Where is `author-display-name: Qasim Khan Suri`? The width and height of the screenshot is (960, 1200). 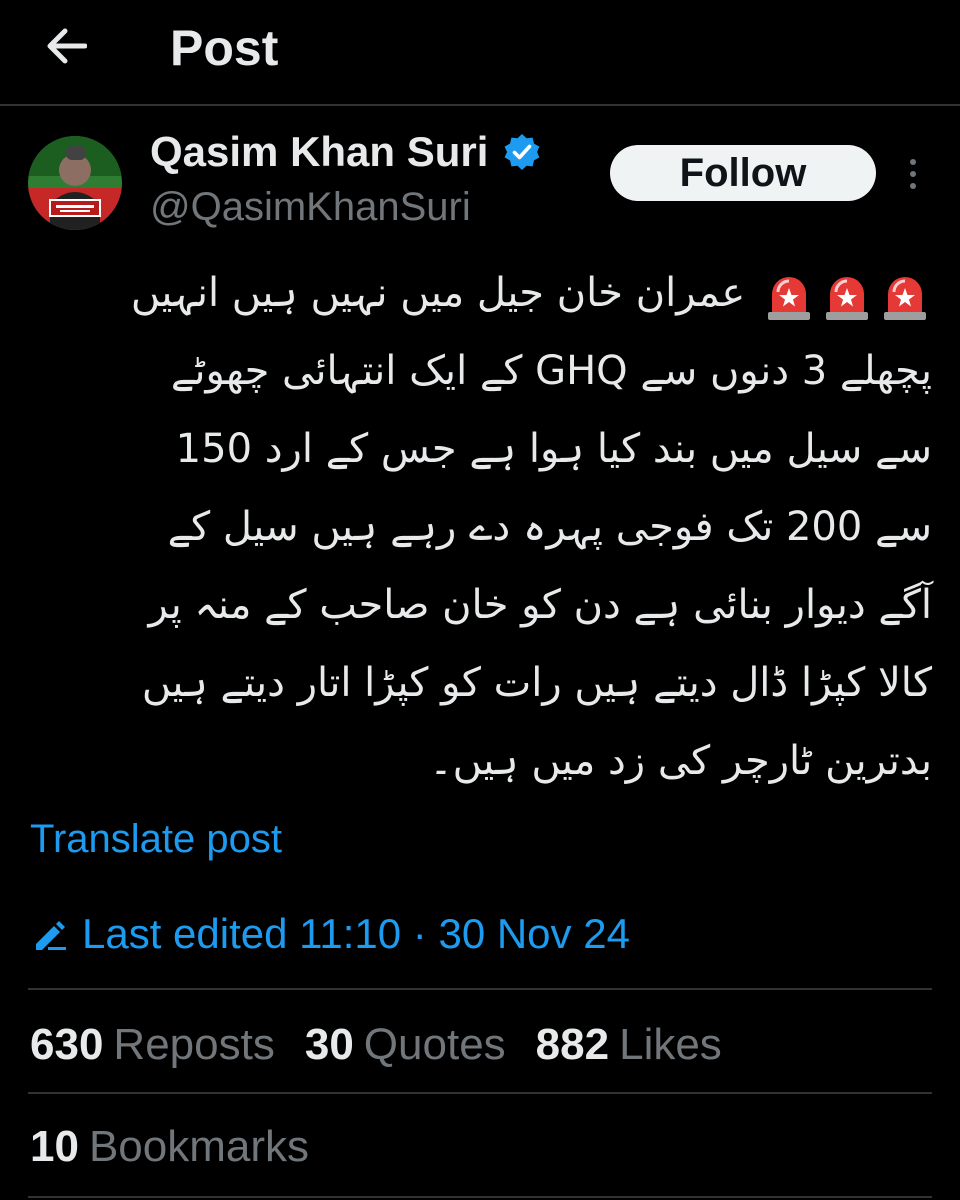 author-display-name: Qasim Khan Suri is located at coordinates (346, 152).